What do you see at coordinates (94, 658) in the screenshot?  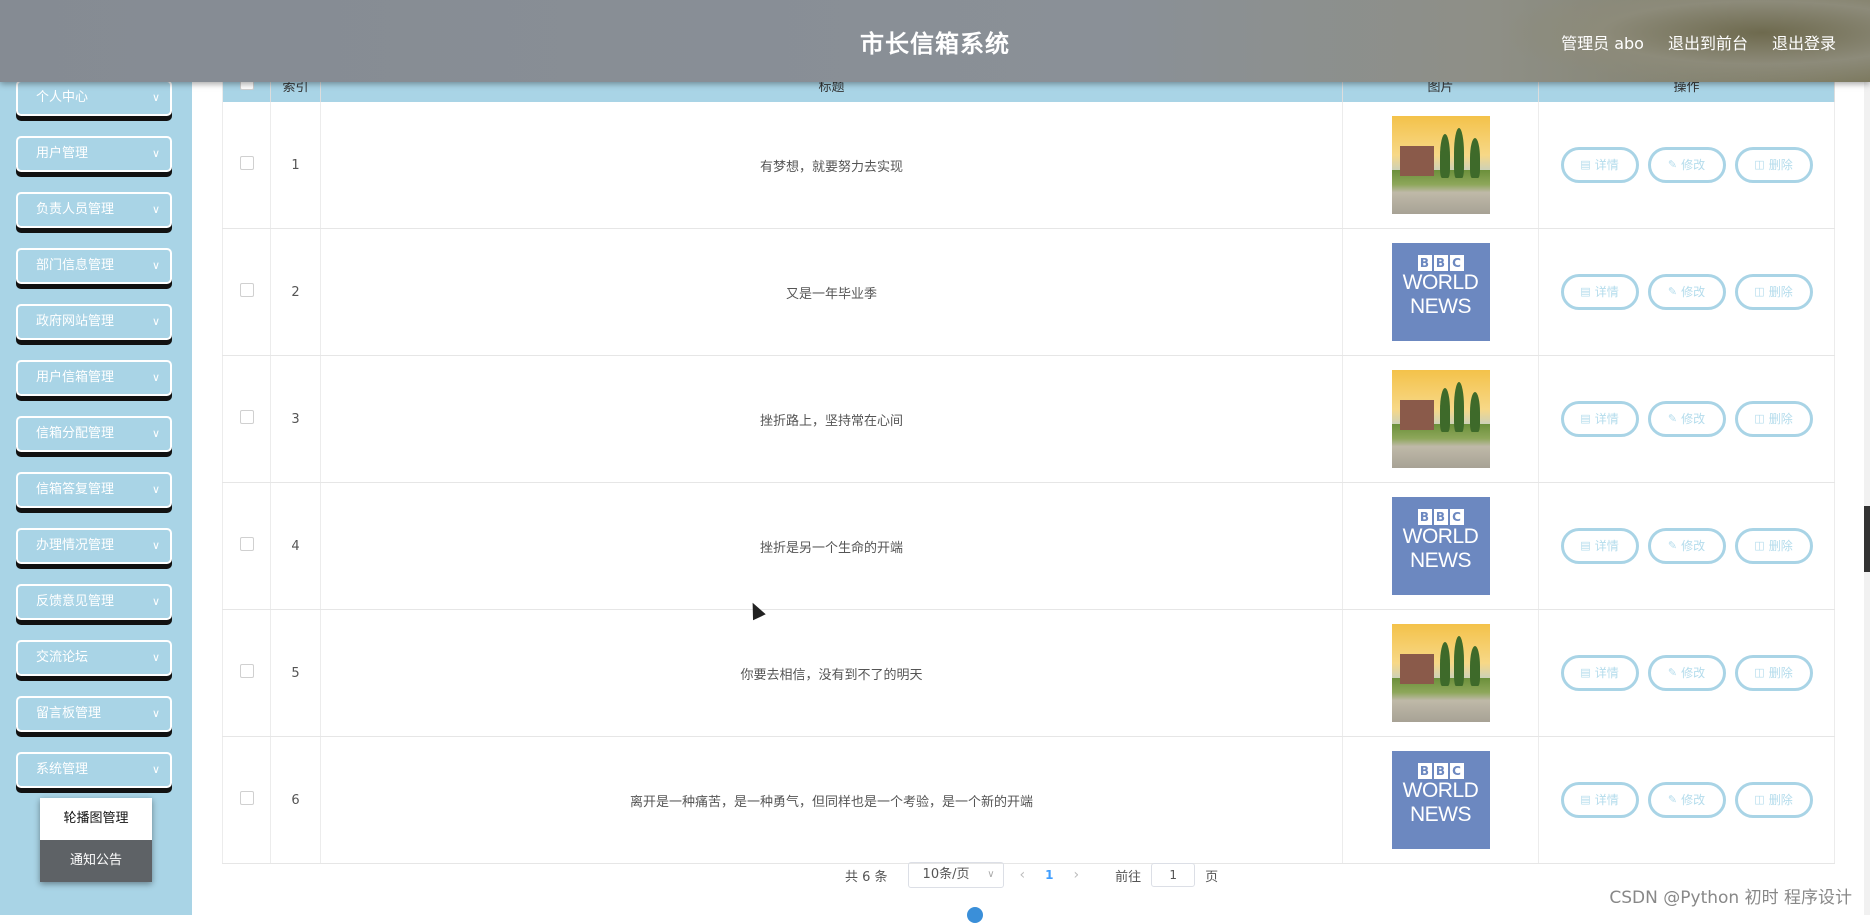 I see `sidebar-item-forum: 交流论坛 ∨` at bounding box center [94, 658].